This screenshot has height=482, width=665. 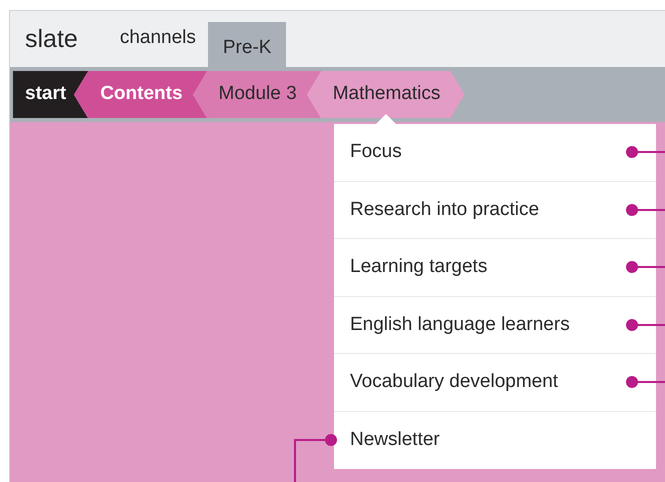 I want to click on breadcrumb-item: start, so click(x=43, y=94).